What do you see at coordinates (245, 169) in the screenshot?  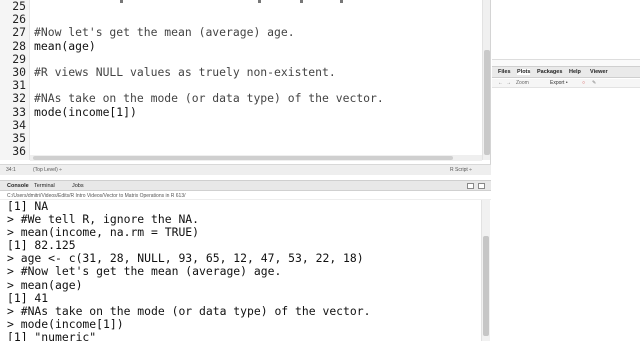 I see `editor-status-bar: 34:1 (Top Level) ÷ R Script ÷` at bounding box center [245, 169].